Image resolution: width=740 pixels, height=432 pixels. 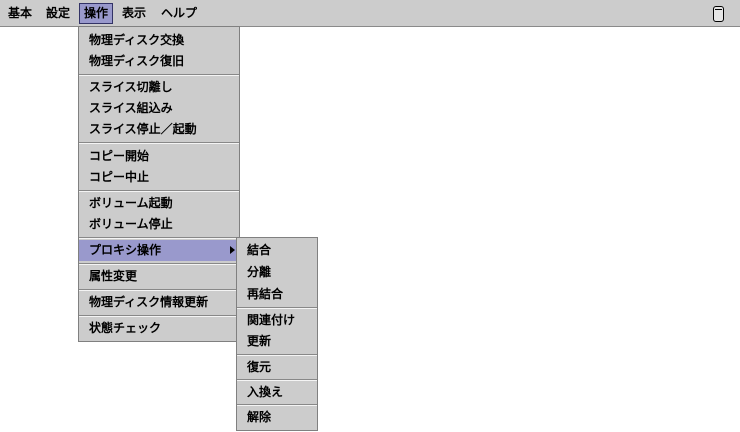 What do you see at coordinates (277, 341) in the screenshot?
I see `submenu-item-update: 更新` at bounding box center [277, 341].